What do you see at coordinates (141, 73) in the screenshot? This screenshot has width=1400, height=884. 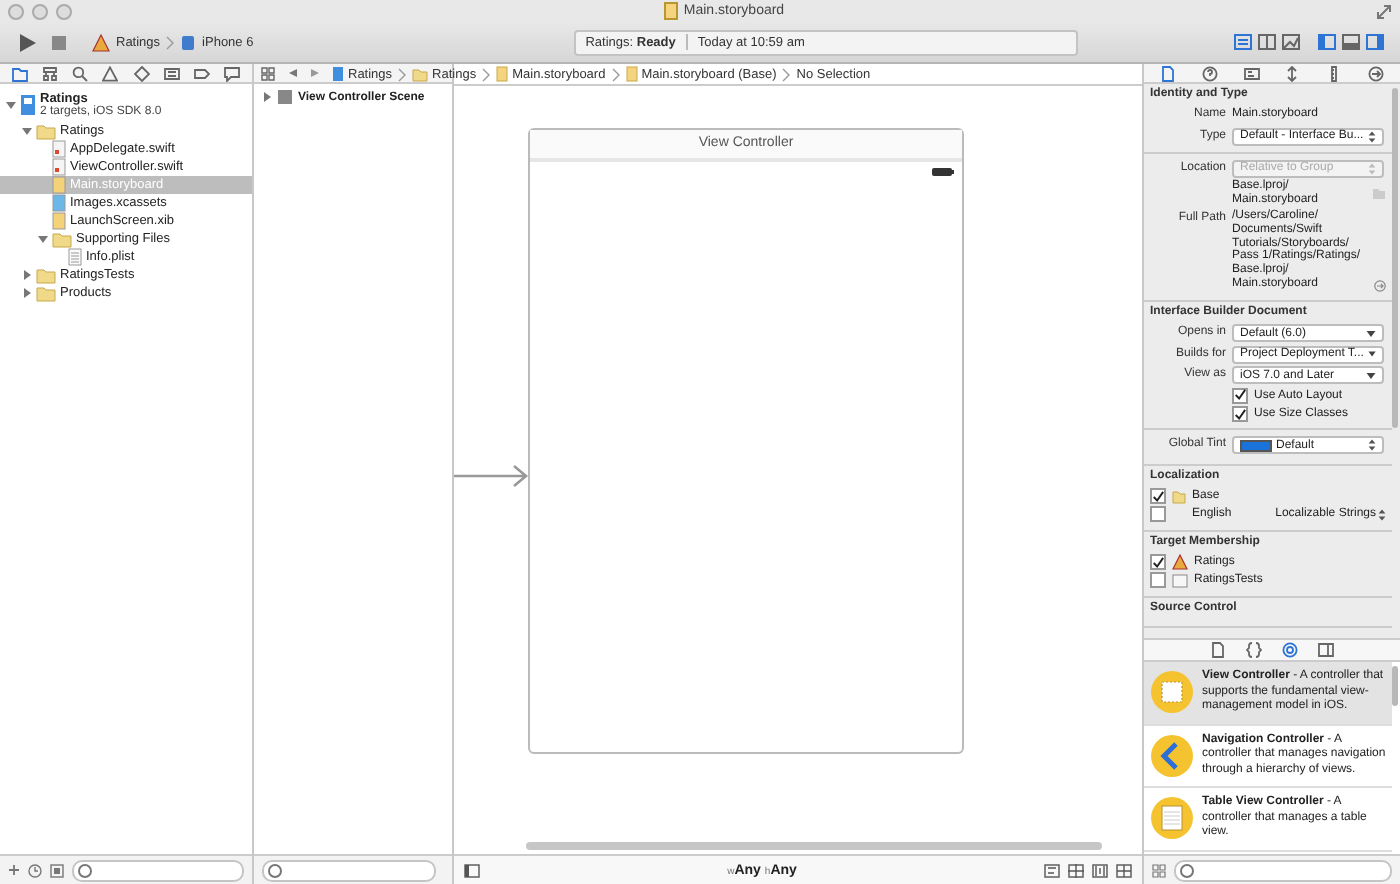 I see `diamond-icon` at bounding box center [141, 73].